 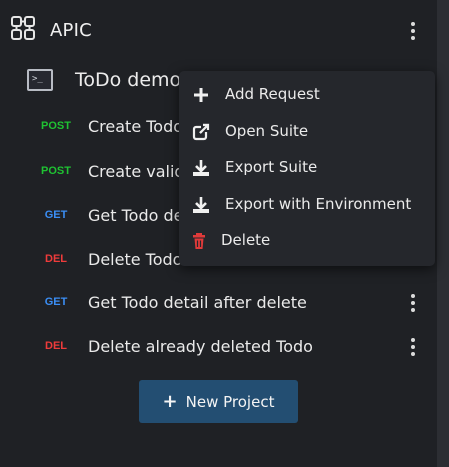 What do you see at coordinates (318, 204) in the screenshot?
I see `menu-item-label: Export with Environment` at bounding box center [318, 204].